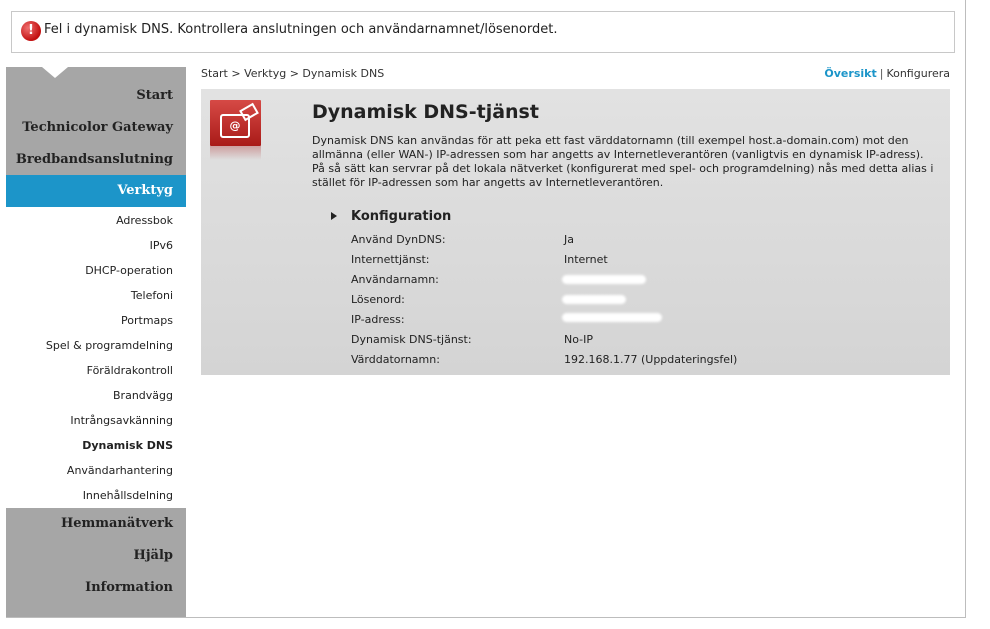 The height and width of the screenshot is (629, 990). Describe the element at coordinates (109, 345) in the screenshot. I see `sidebar-sub-spel-programdelning: Spel & programdelning` at that location.